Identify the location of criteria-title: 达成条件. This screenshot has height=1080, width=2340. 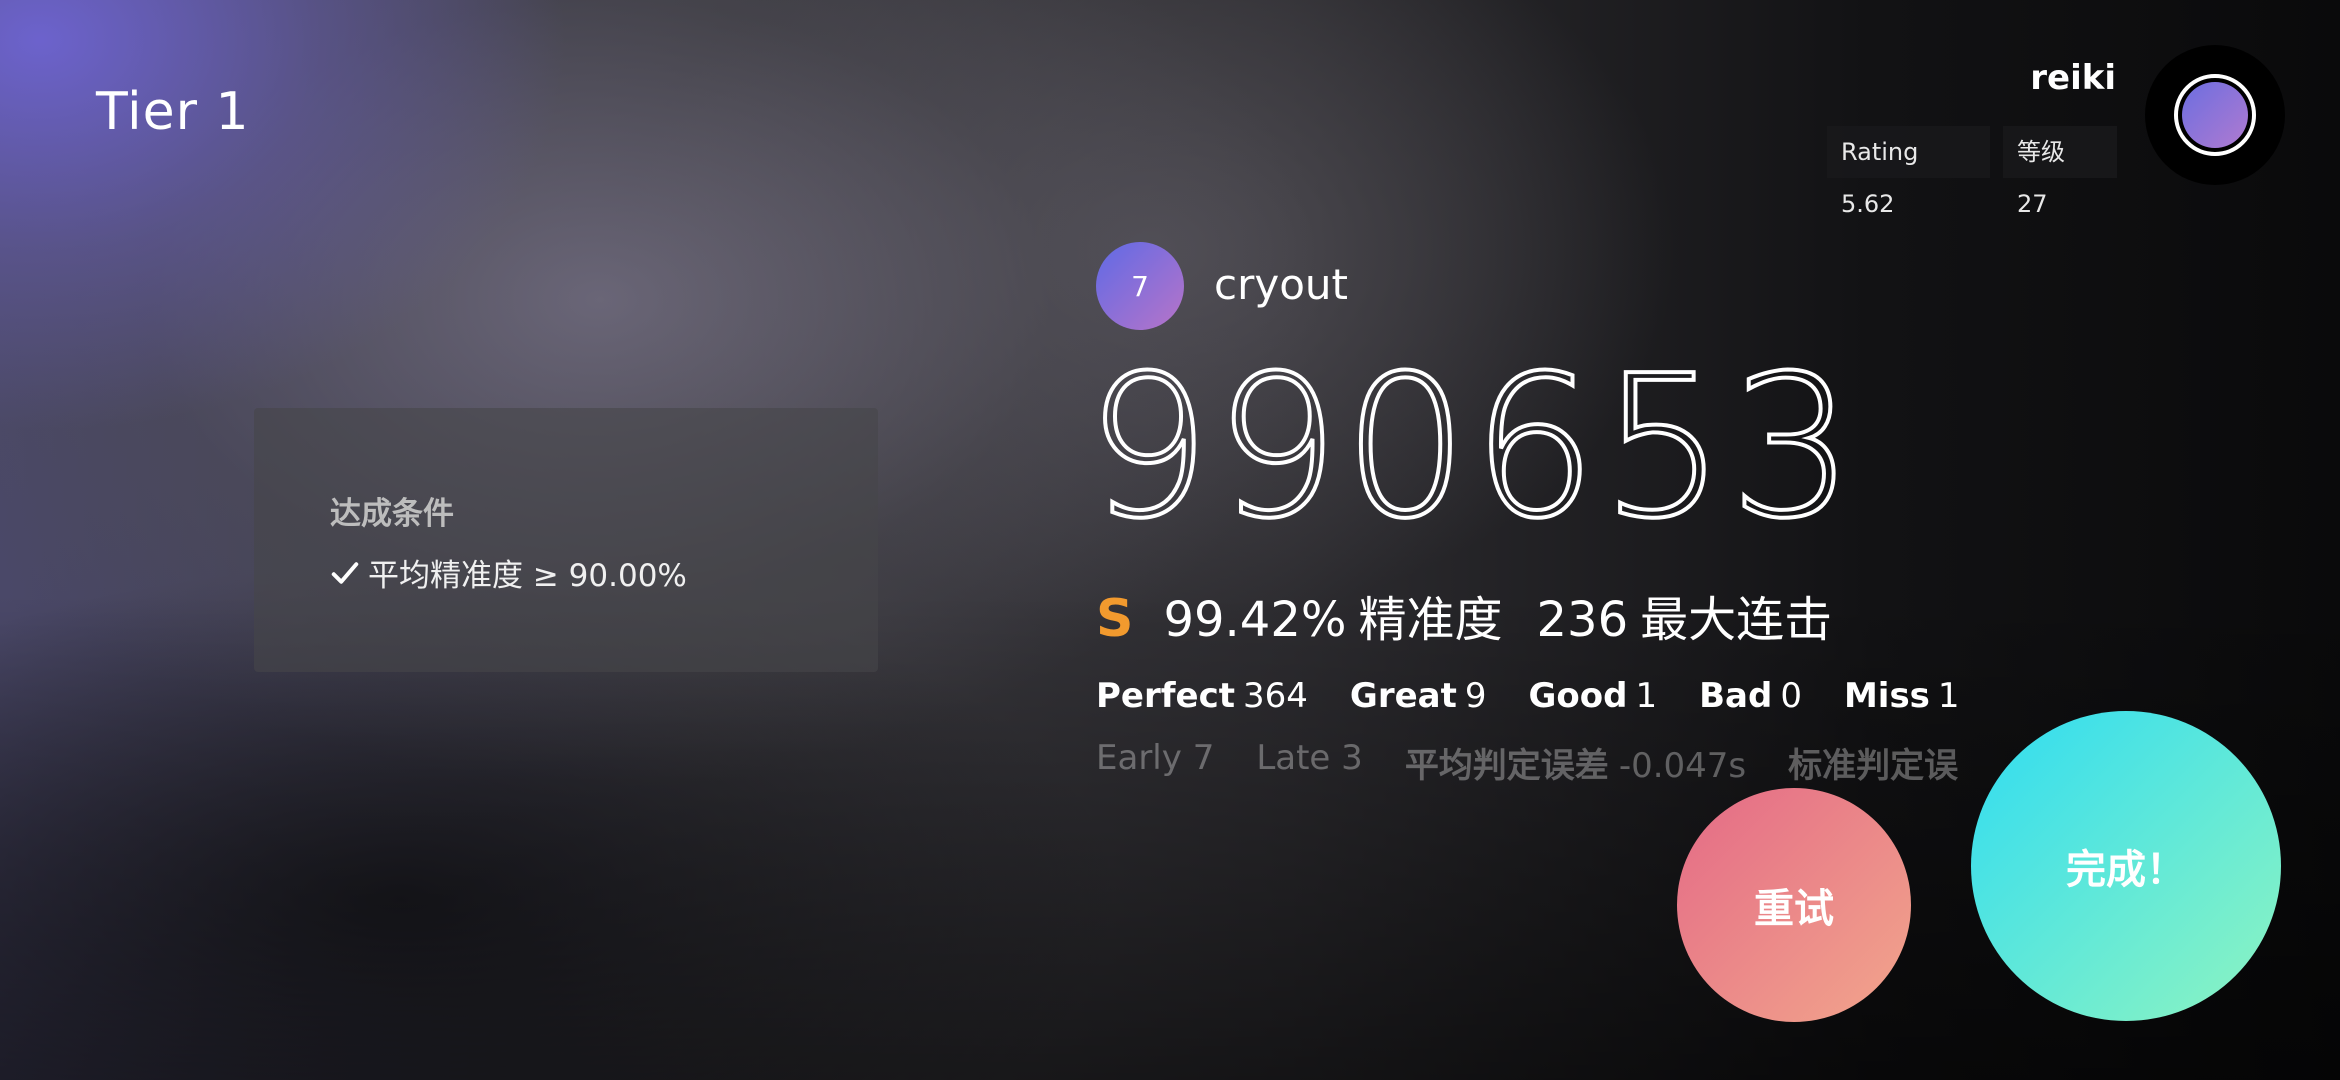
(392, 514).